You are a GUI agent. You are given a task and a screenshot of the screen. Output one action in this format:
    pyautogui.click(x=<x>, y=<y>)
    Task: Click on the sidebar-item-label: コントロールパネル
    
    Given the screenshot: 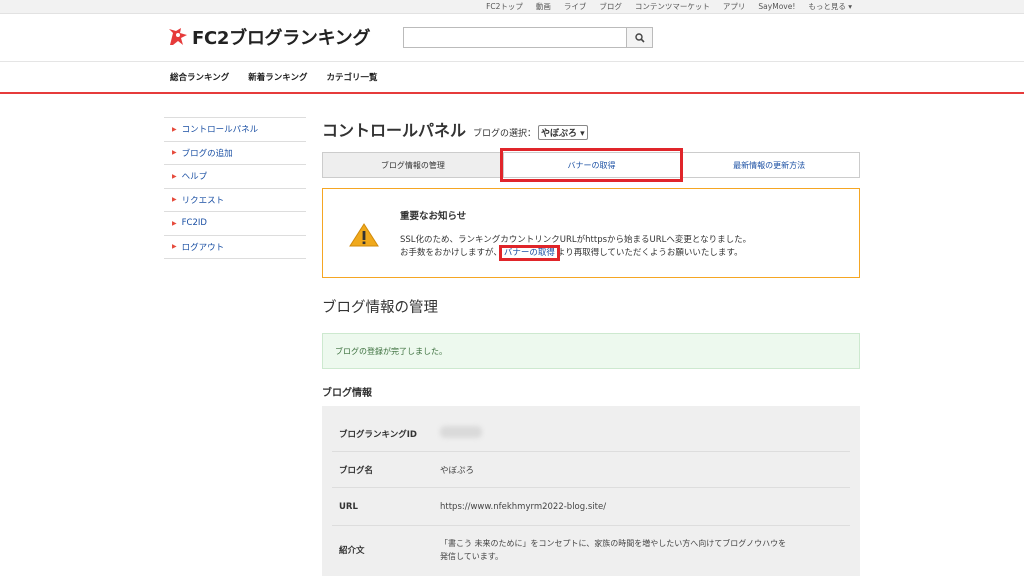 What is the action you would take?
    pyautogui.click(x=220, y=130)
    